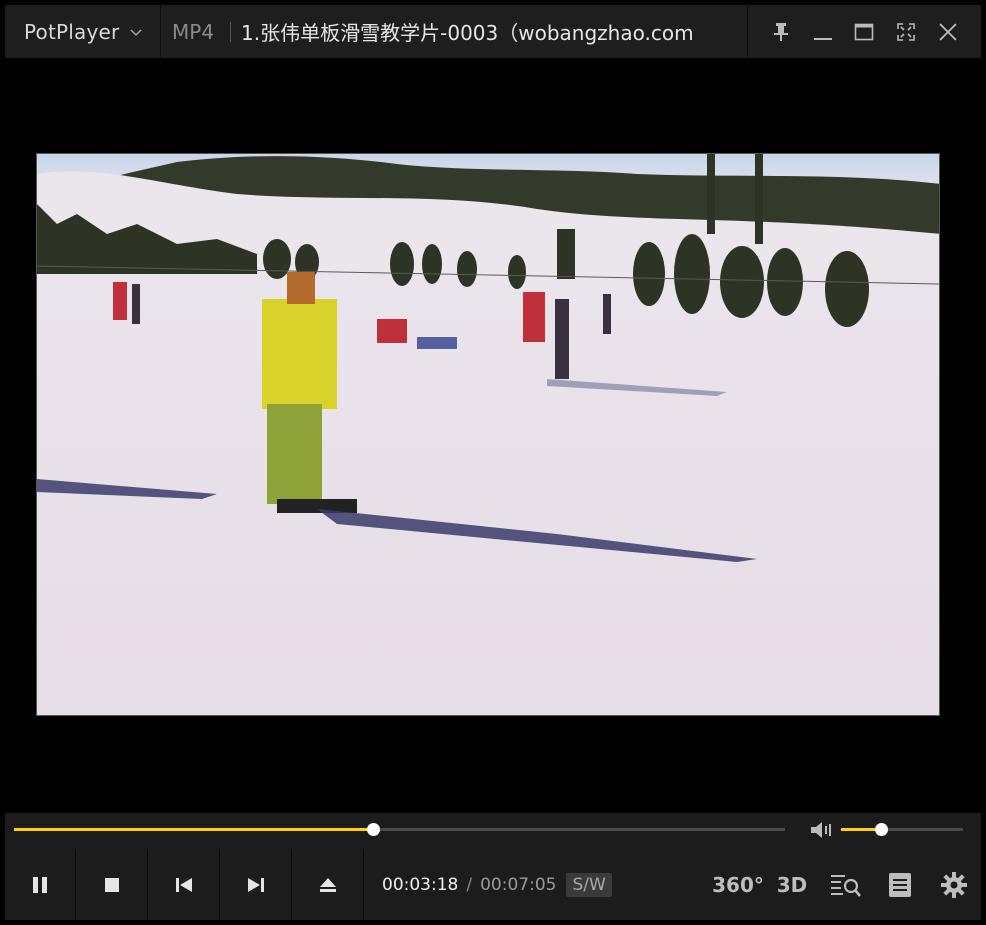 The width and height of the screenshot is (986, 925). I want to click on vr-360-button: 360°, so click(738, 884).